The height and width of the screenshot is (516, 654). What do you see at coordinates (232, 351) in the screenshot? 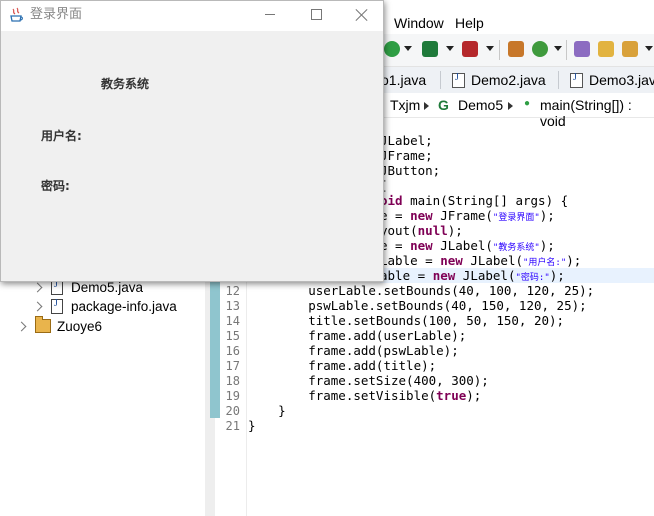
I see `line-number: 16` at bounding box center [232, 351].